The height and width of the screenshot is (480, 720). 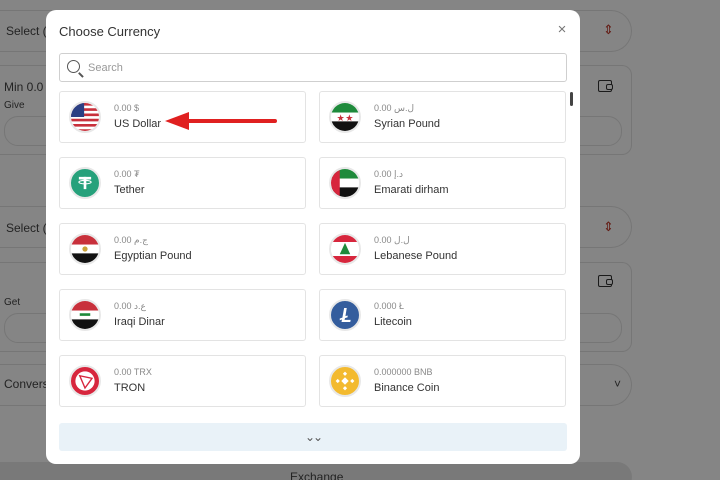 What do you see at coordinates (345, 117) in the screenshot?
I see `syria-flag-icon` at bounding box center [345, 117].